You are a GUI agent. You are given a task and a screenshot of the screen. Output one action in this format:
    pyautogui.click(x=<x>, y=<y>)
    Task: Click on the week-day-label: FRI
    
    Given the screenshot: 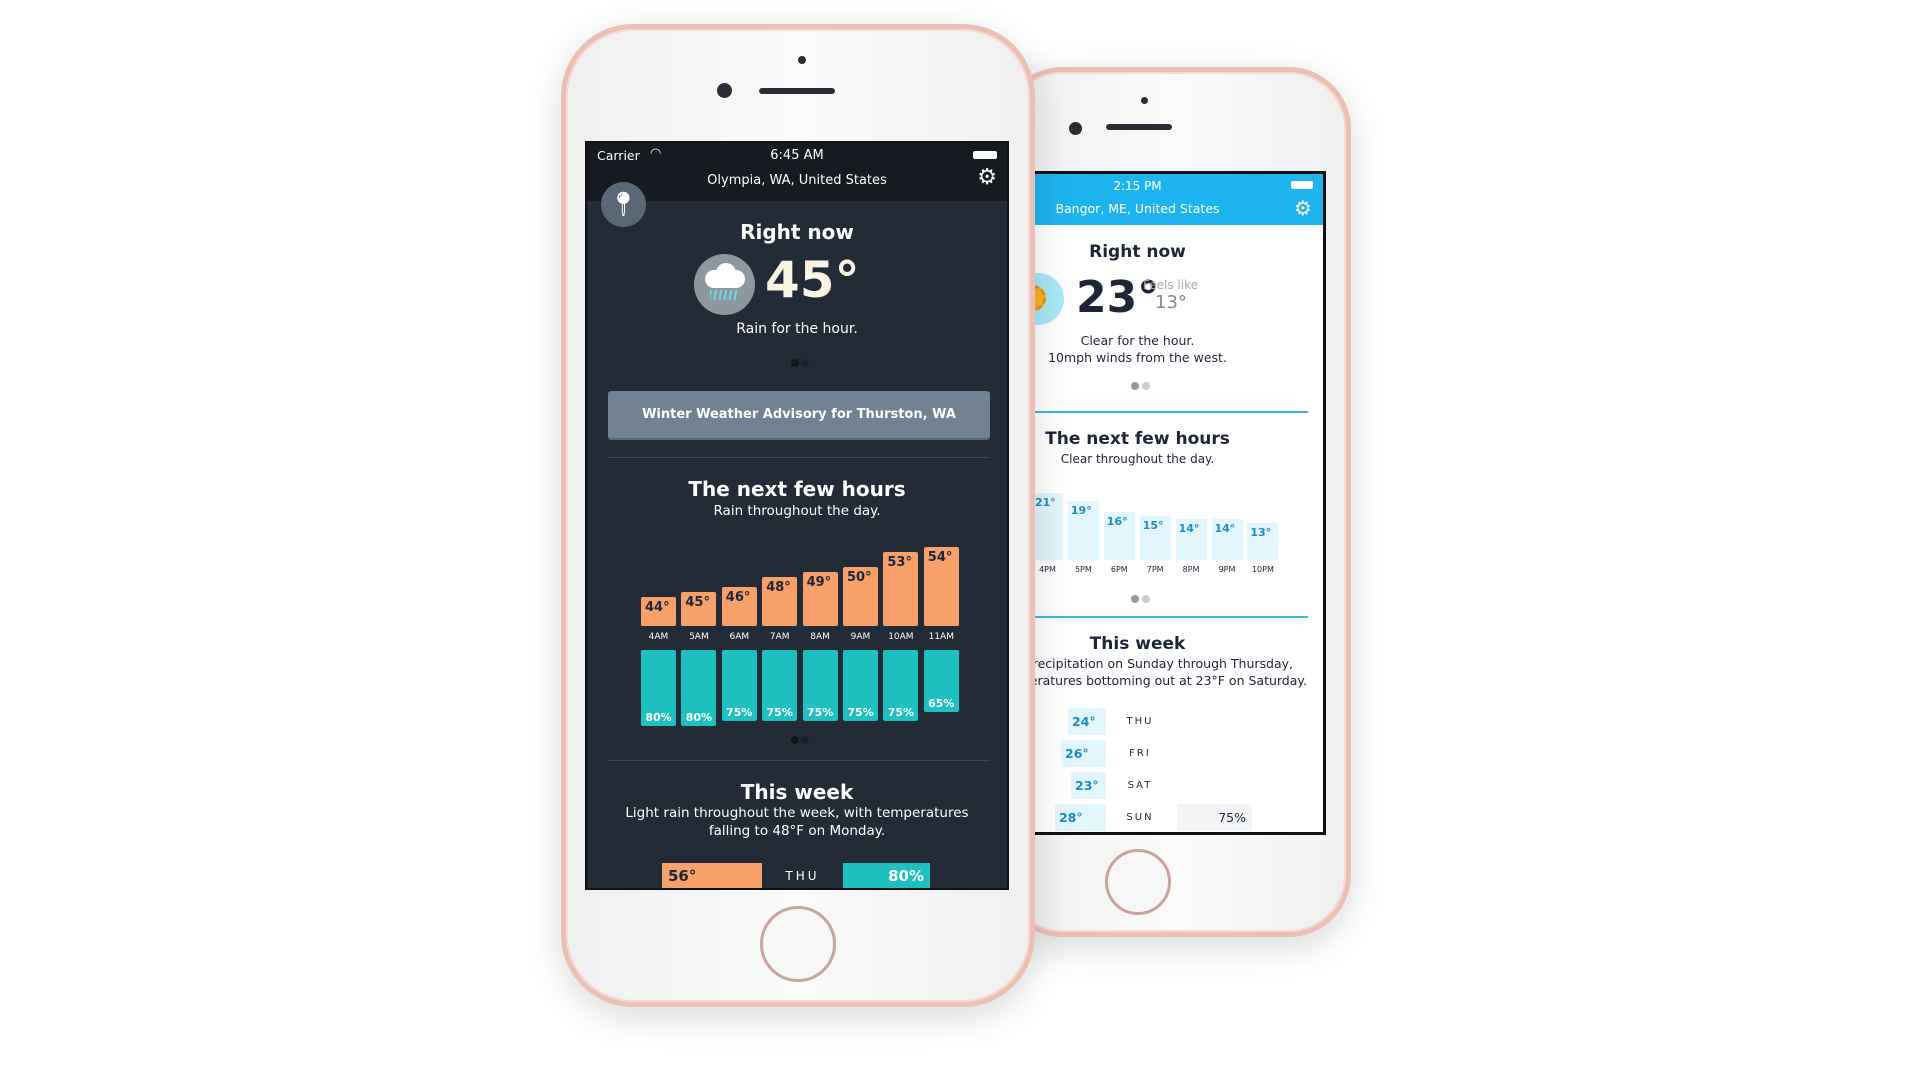 What is the action you would take?
    pyautogui.click(x=1140, y=753)
    